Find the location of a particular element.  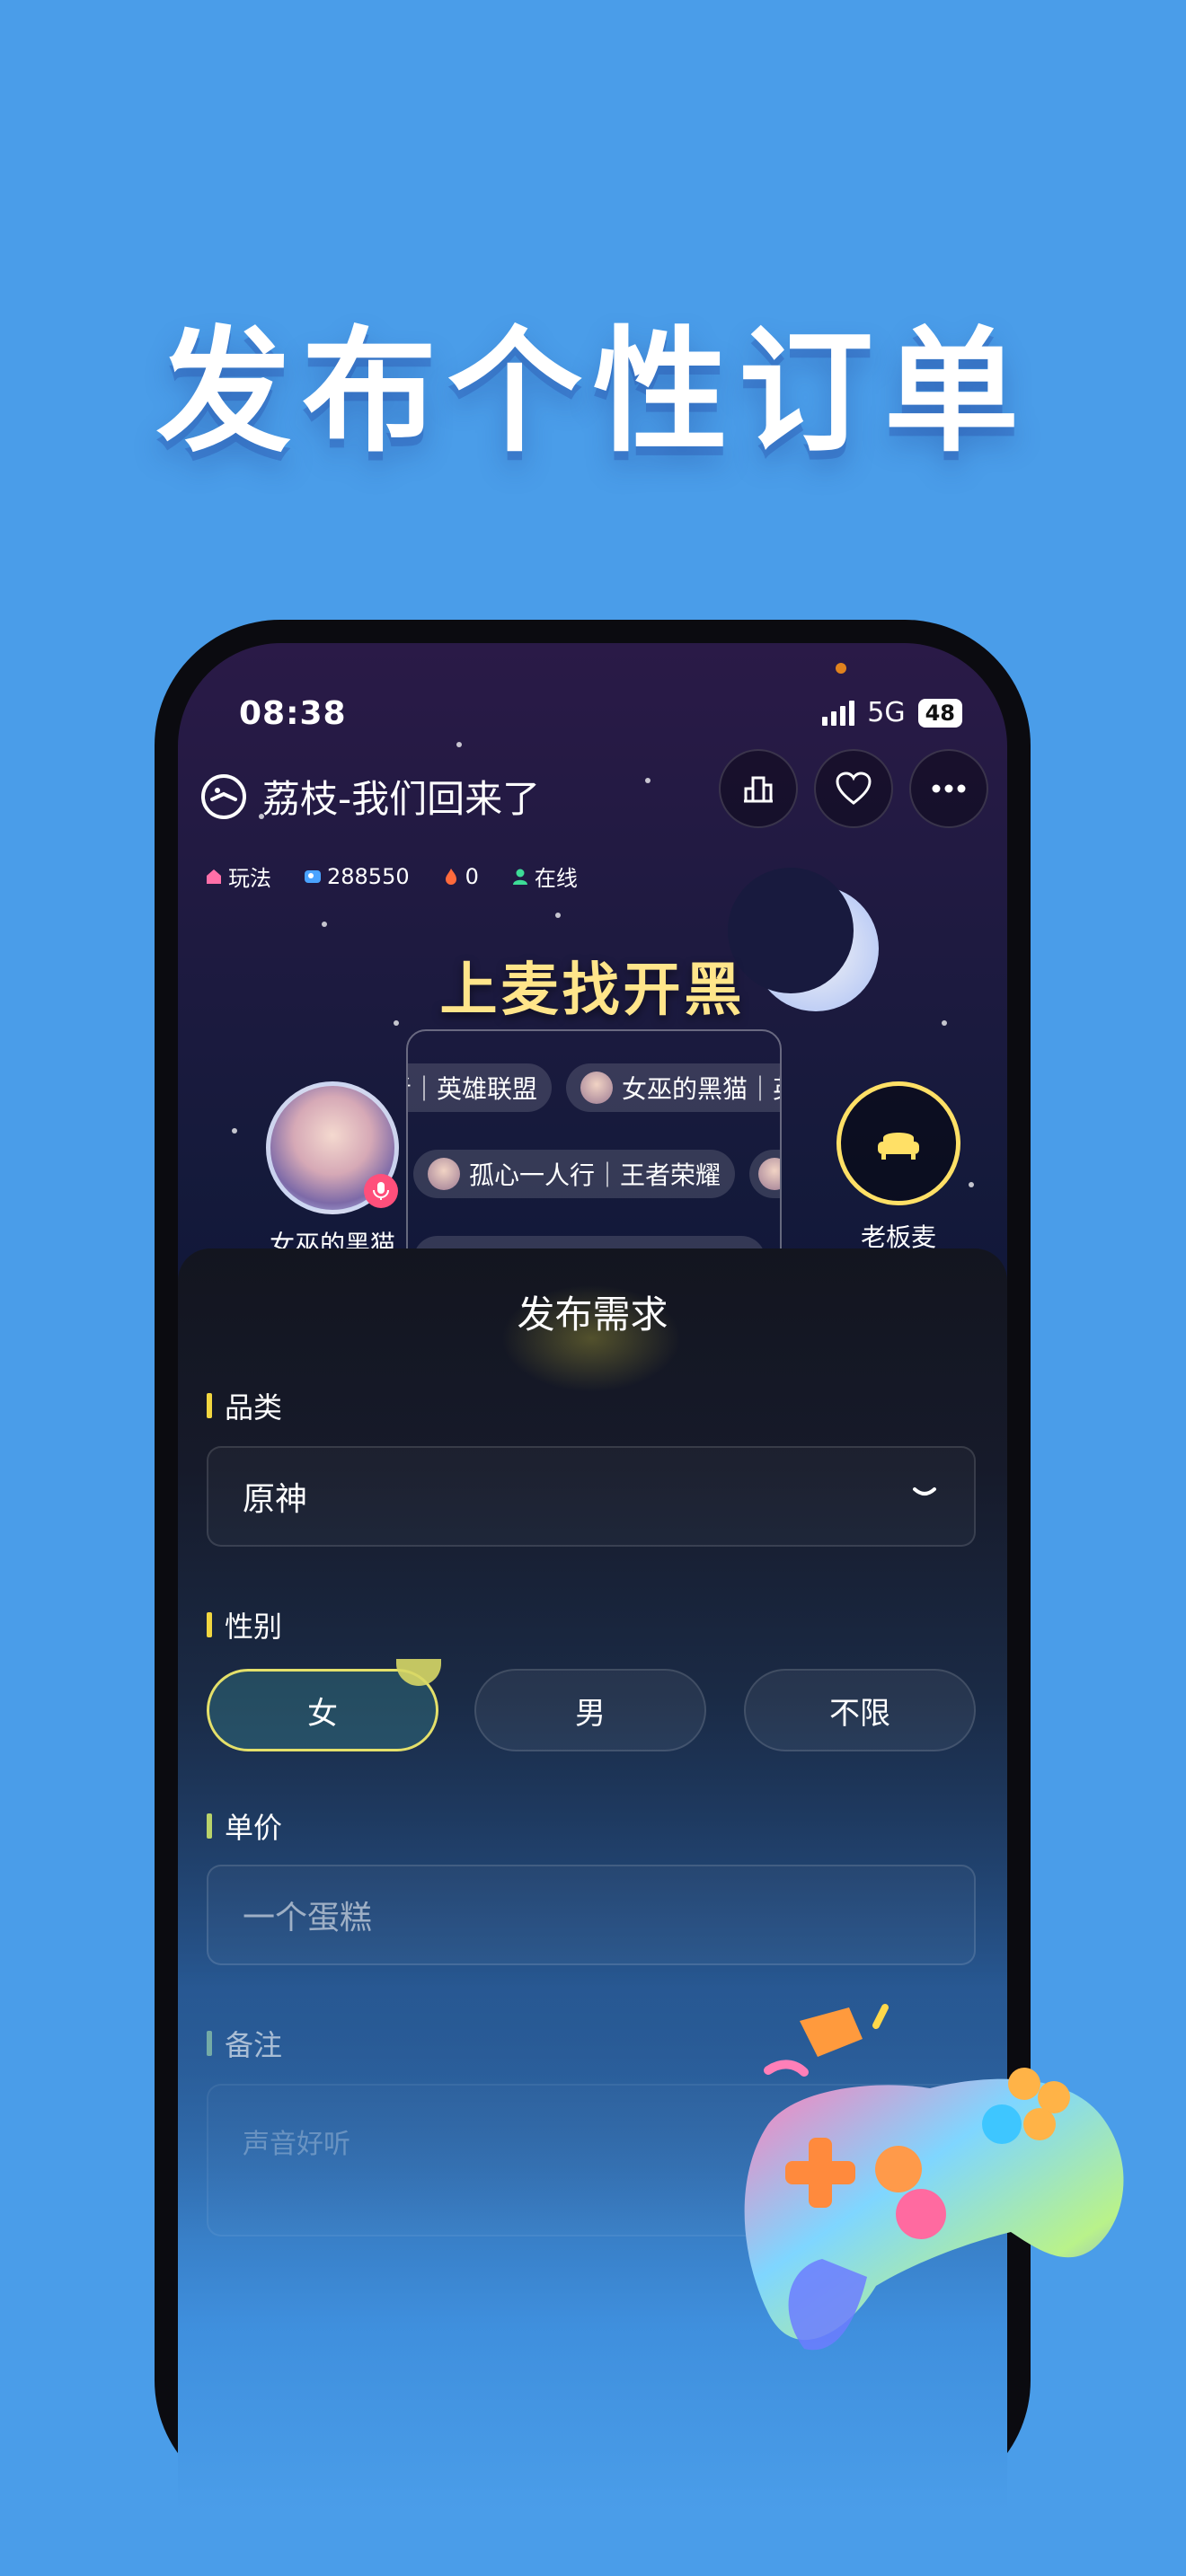

sofa-icon is located at coordinates (898, 1143).